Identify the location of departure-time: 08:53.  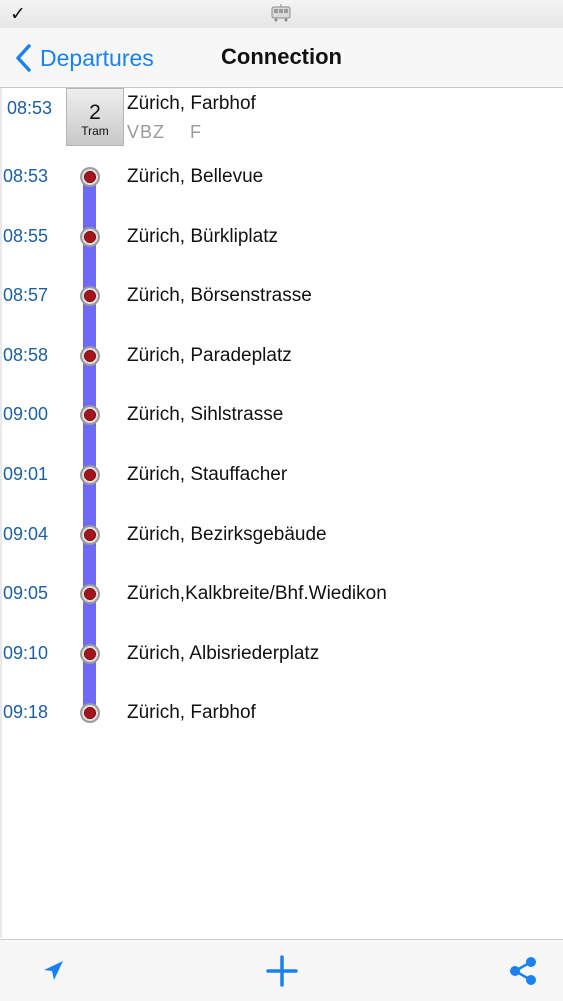
(30, 108).